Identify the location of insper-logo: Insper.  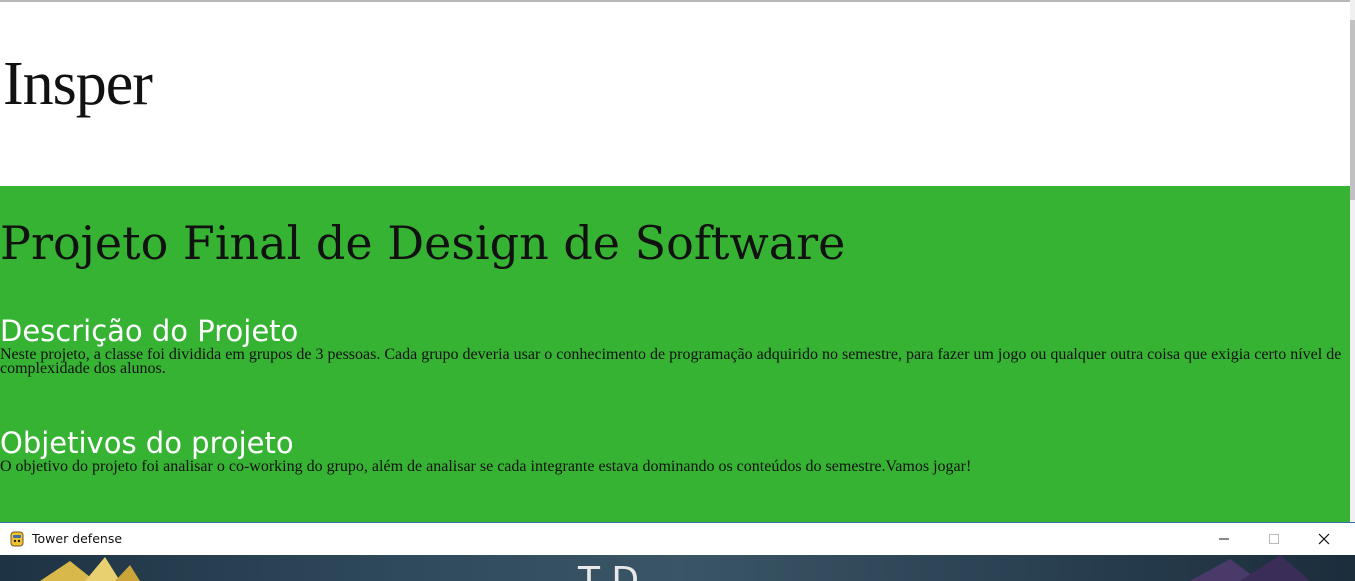
(78, 84).